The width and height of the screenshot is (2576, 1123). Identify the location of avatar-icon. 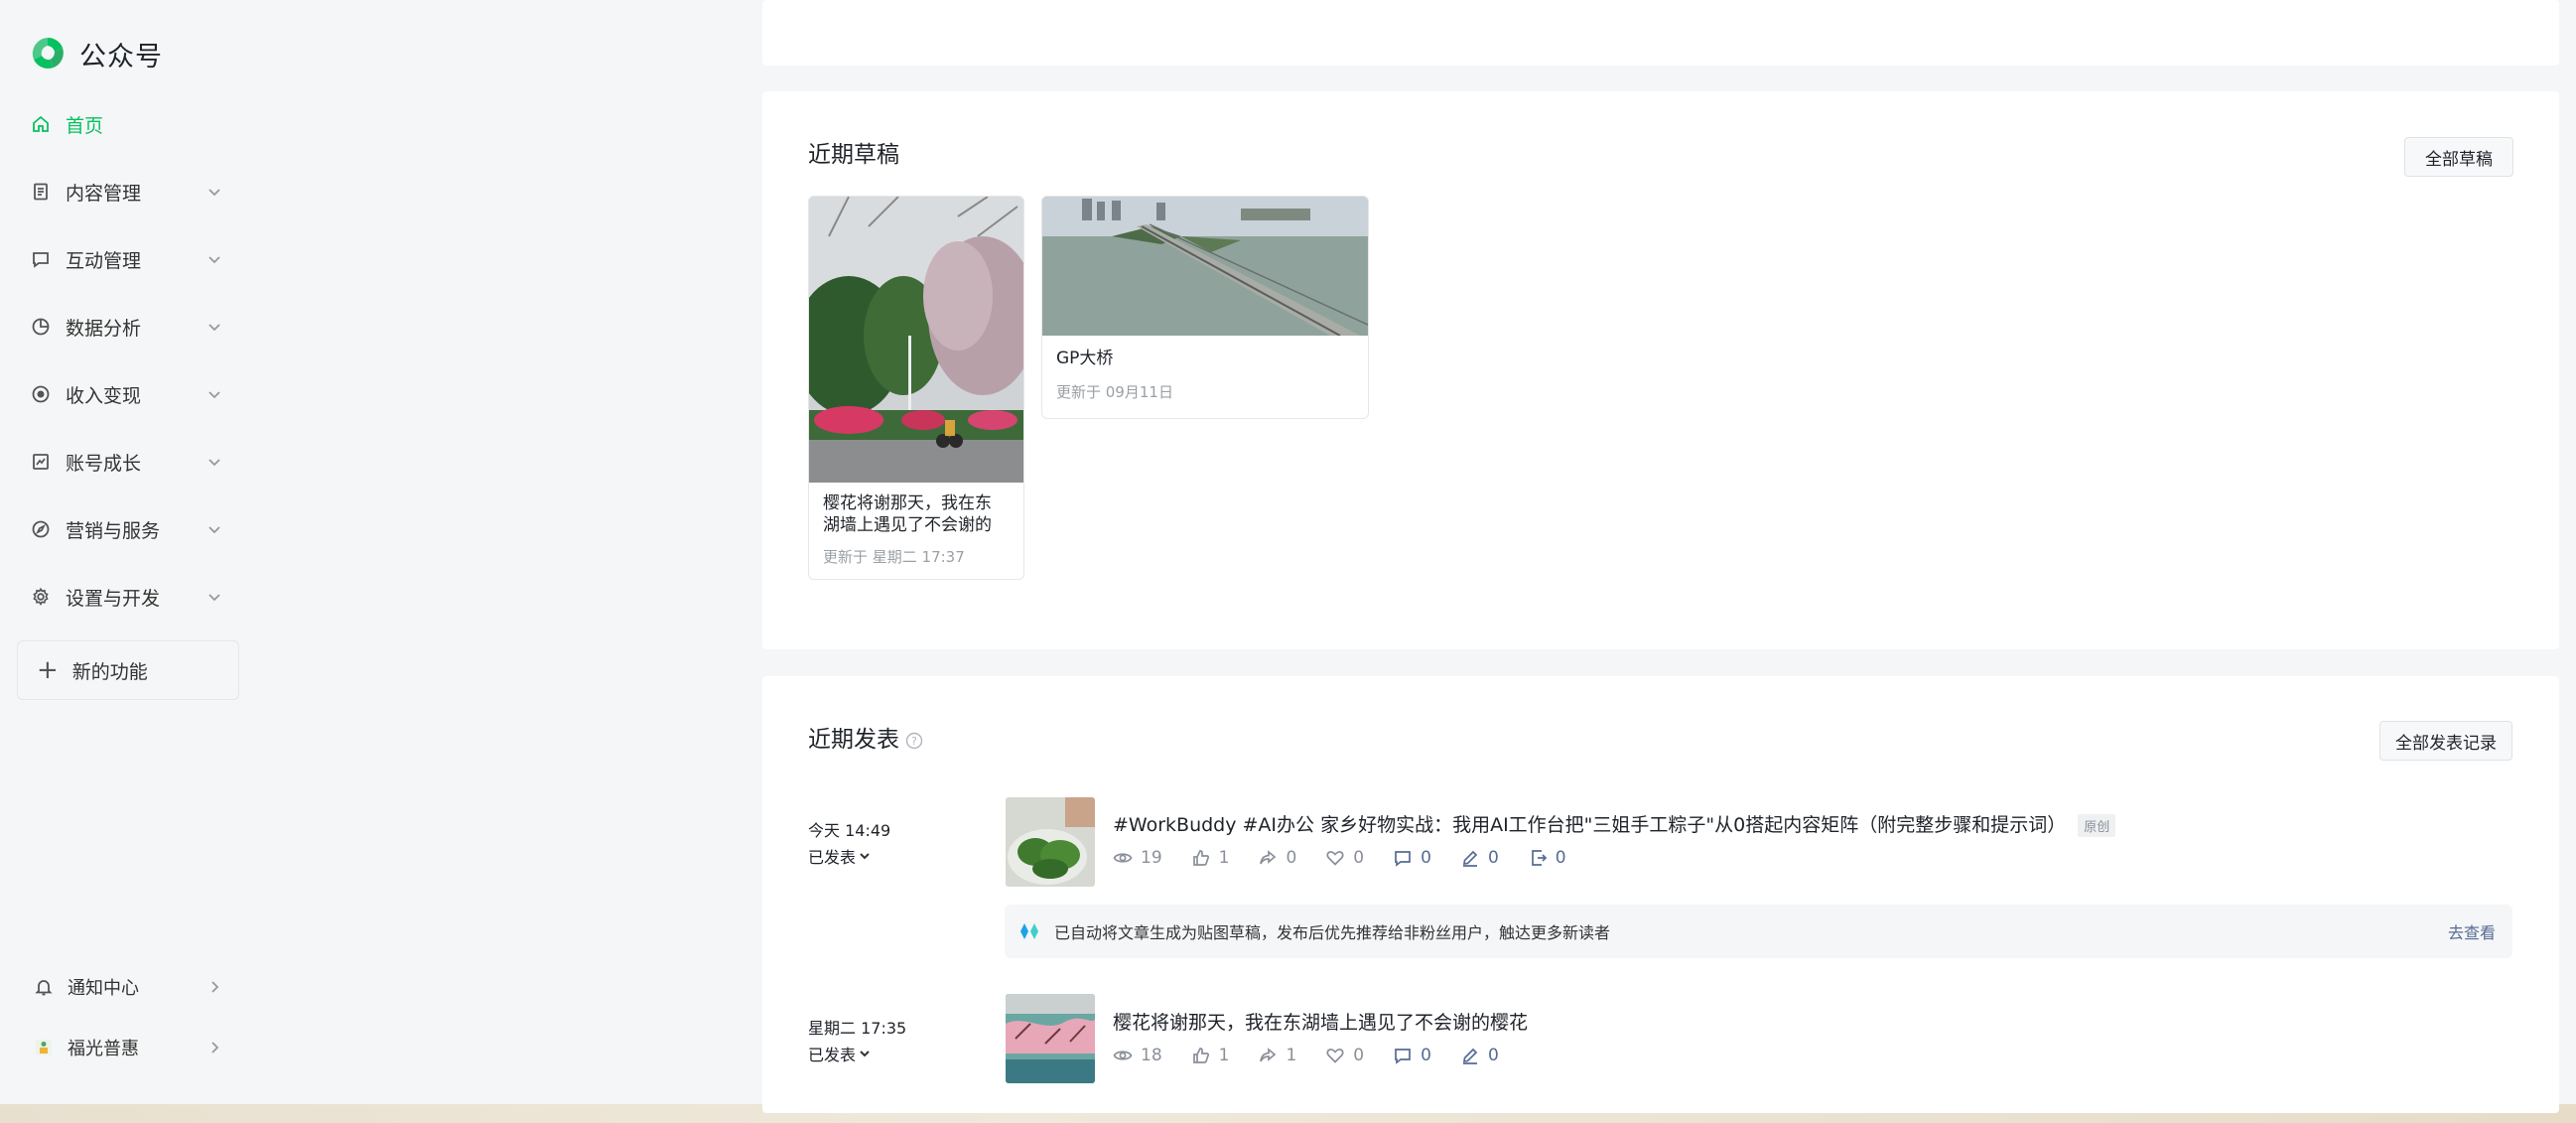
(44, 1047).